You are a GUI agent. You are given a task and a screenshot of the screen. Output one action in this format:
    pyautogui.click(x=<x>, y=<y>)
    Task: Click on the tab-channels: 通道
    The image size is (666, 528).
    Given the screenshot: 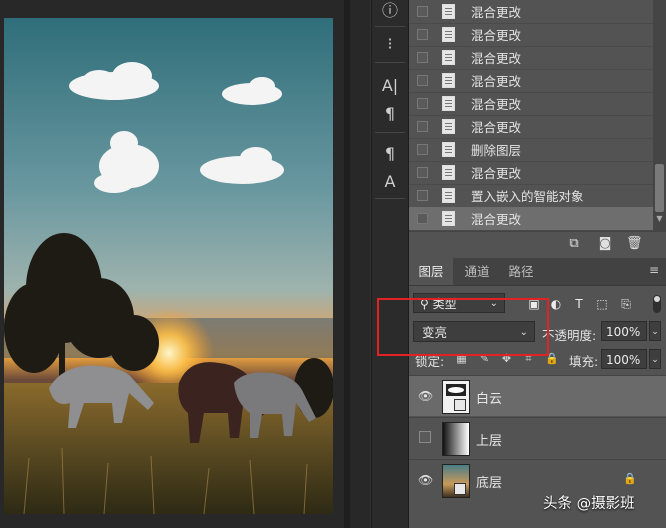 What is the action you would take?
    pyautogui.click(x=477, y=271)
    